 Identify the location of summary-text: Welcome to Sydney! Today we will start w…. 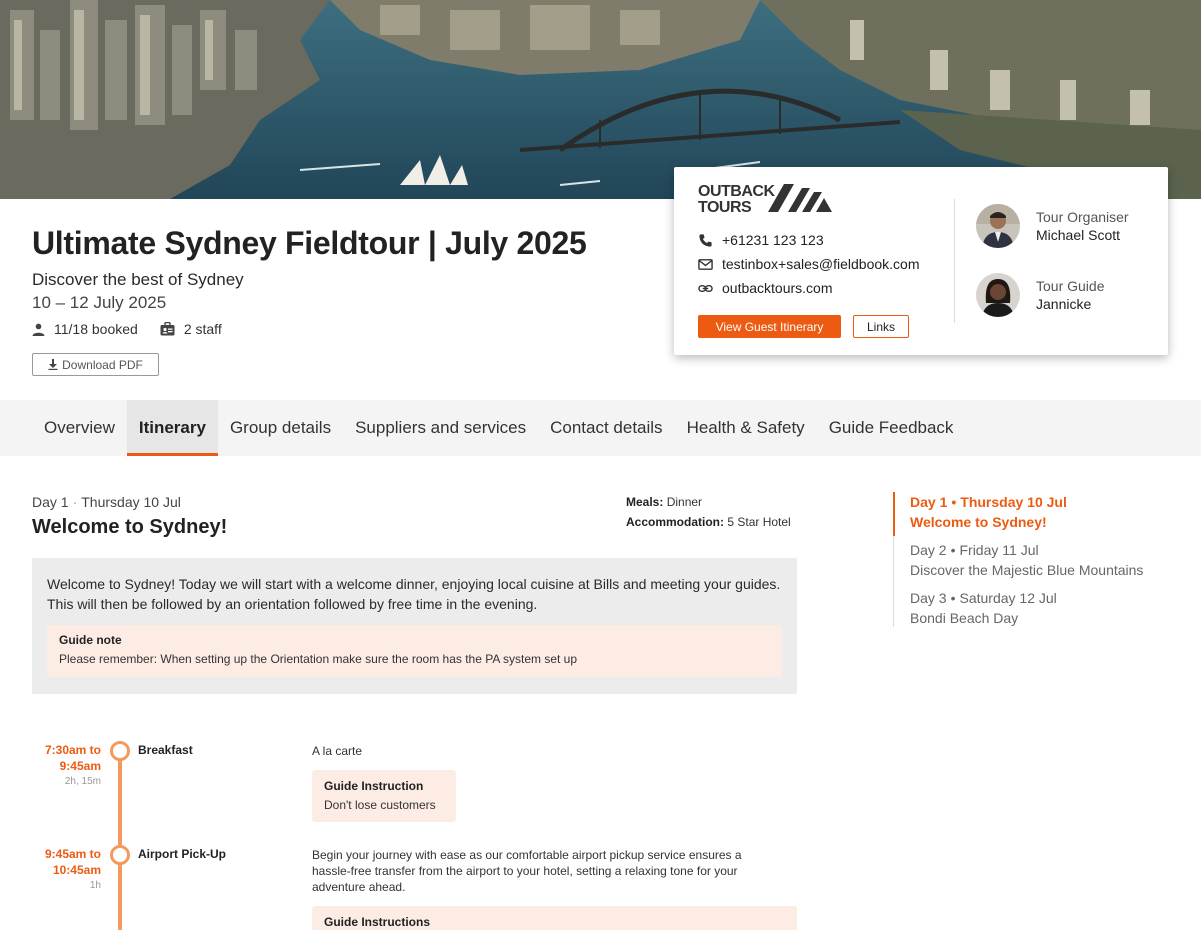
(414, 594).